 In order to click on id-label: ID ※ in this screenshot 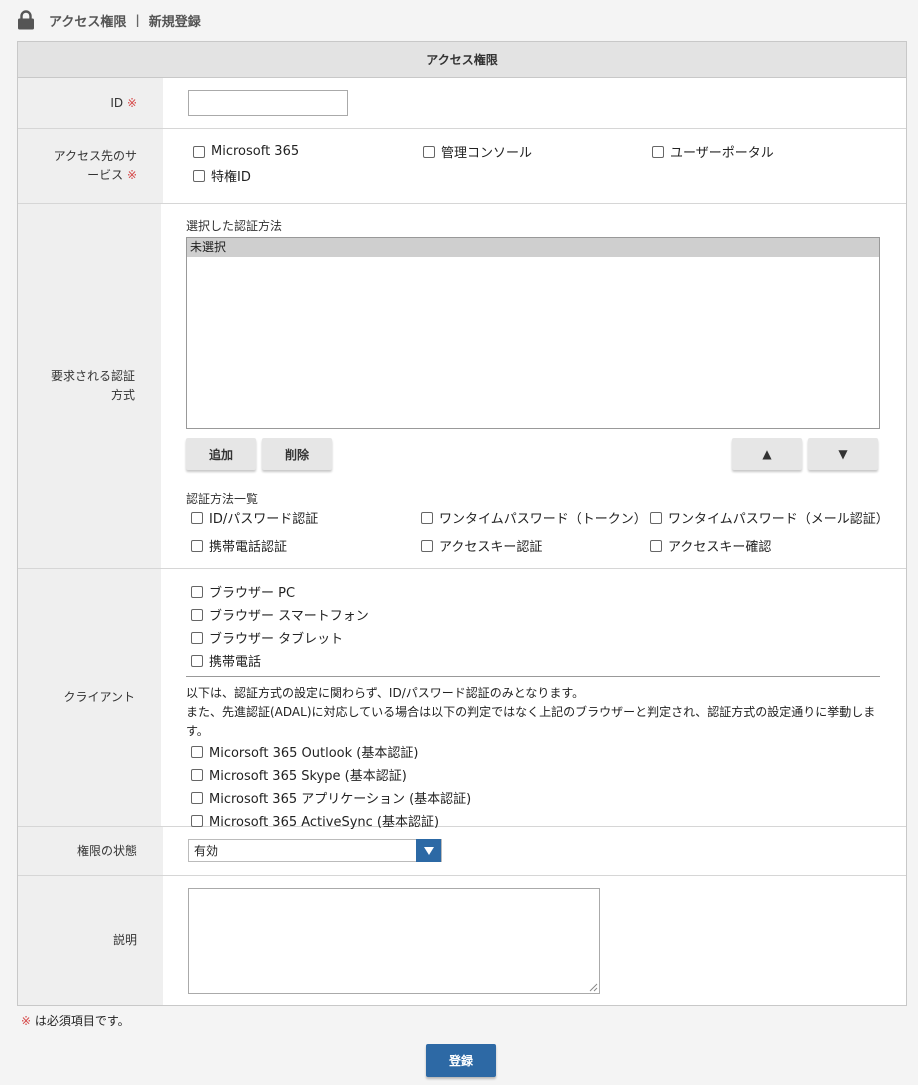, I will do `click(90, 103)`.